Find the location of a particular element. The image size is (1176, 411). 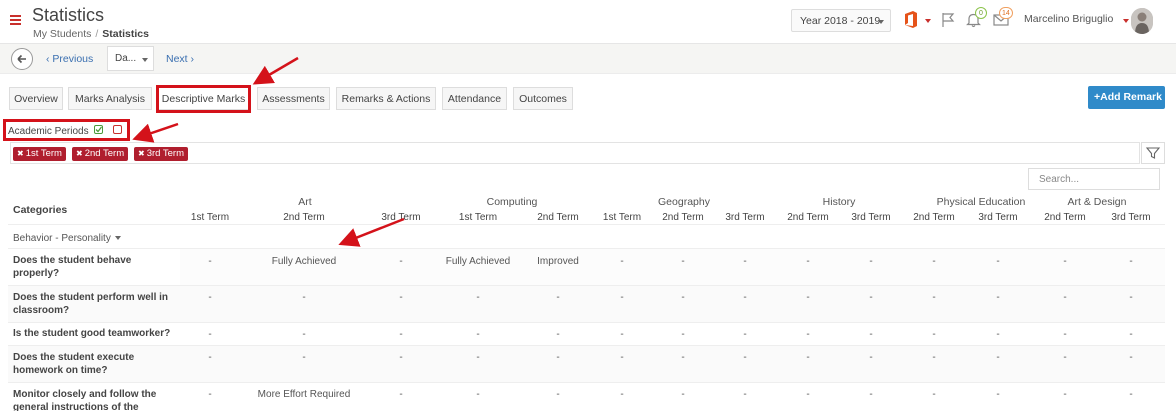

annotation-arrows is located at coordinates (268, 151).